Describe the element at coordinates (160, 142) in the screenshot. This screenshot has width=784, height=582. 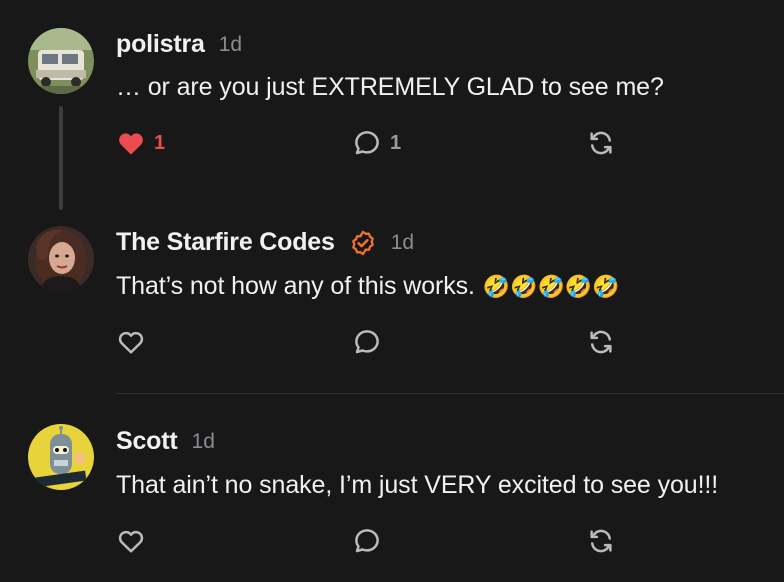
I see `like-count: 1` at that location.